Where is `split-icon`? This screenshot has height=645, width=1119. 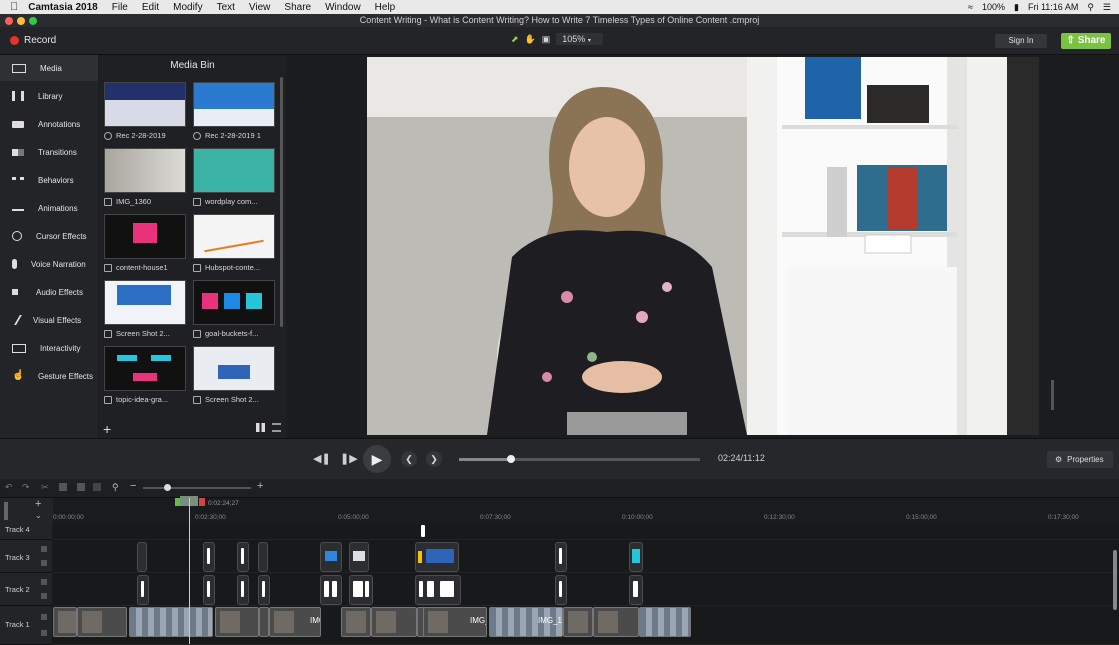
split-icon is located at coordinates (97, 487).